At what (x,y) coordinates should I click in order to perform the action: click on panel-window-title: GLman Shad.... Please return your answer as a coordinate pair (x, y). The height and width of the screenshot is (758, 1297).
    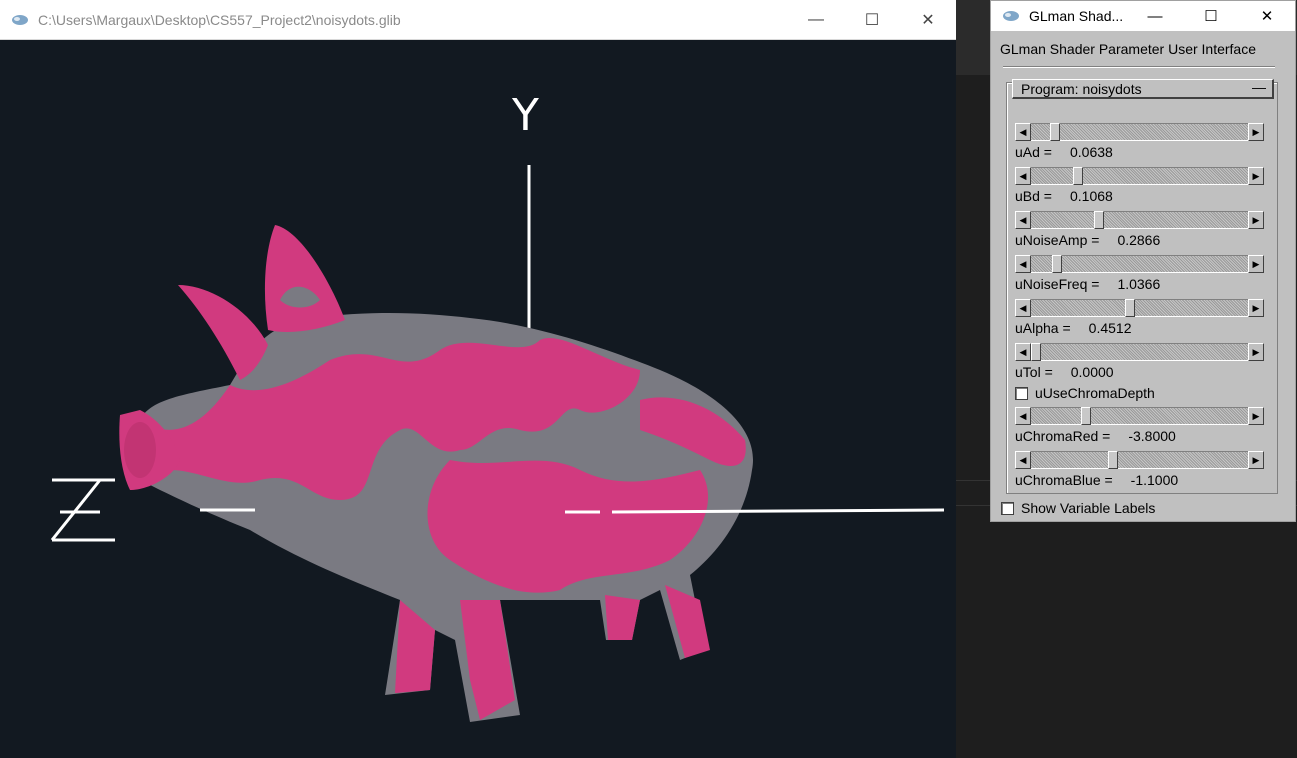
    Looking at the image, I should click on (1076, 16).